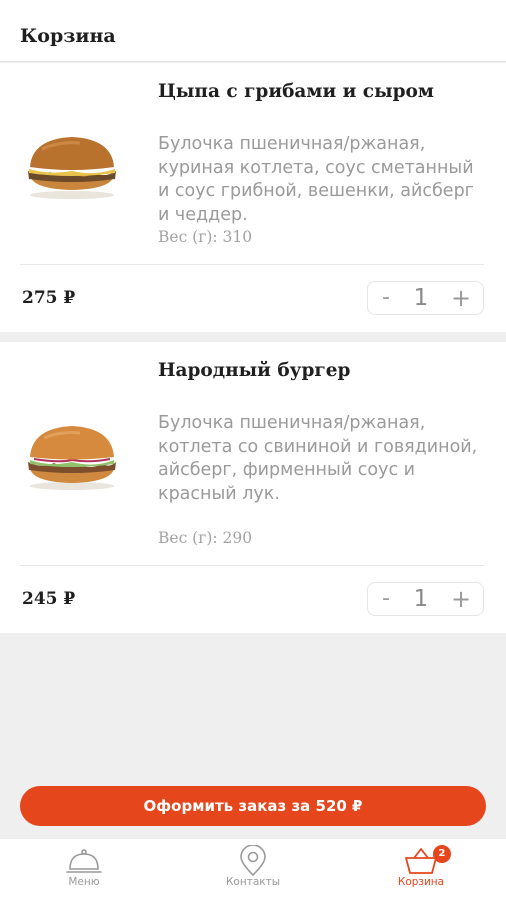 The width and height of the screenshot is (506, 900). What do you see at coordinates (254, 370) in the screenshot?
I see `item-title: Народный бургер` at bounding box center [254, 370].